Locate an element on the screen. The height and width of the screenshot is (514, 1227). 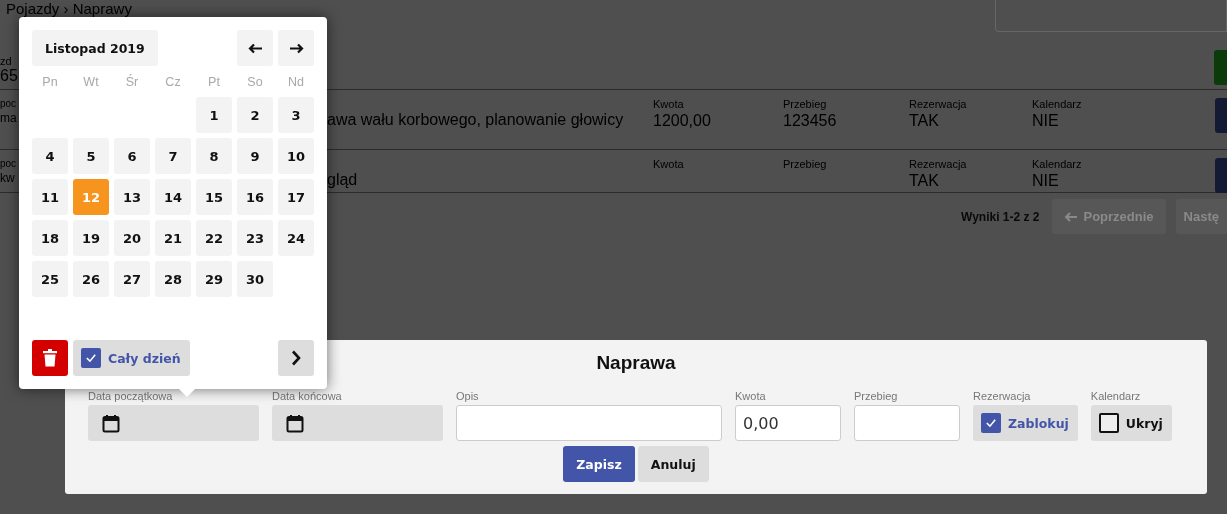
day-button: 14 is located at coordinates (173, 197).